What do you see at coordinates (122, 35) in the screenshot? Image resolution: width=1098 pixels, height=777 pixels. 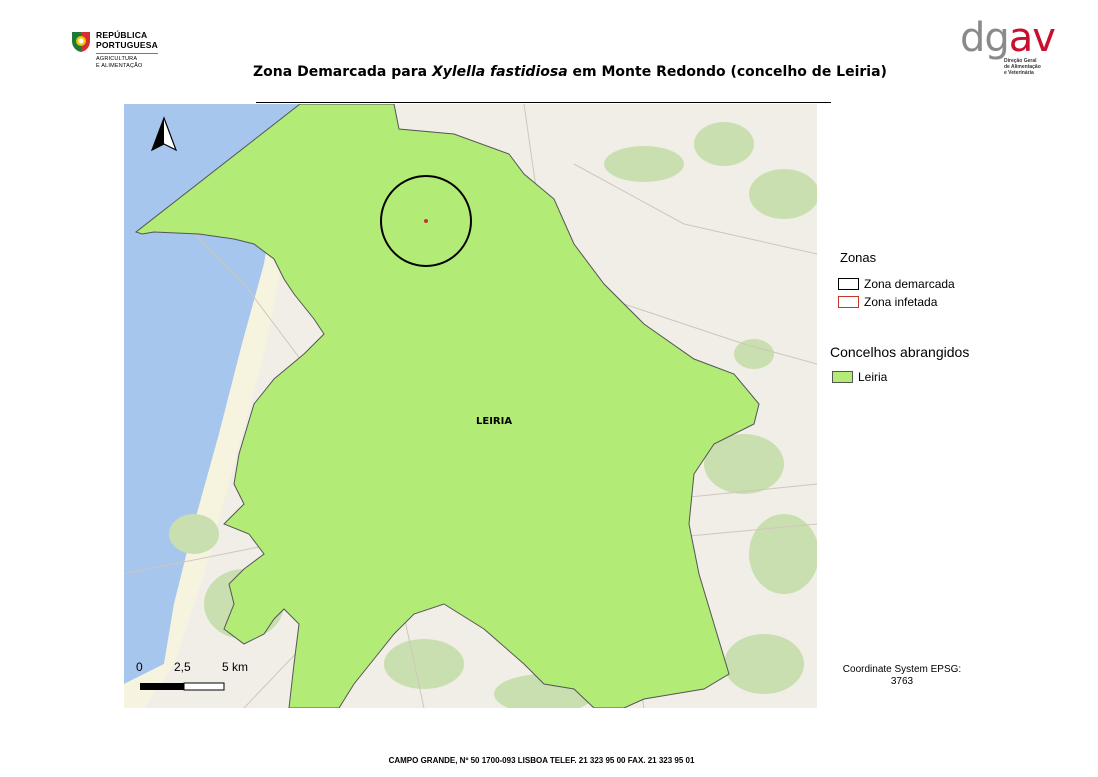 I see `republica-label: REPÚBLICA` at bounding box center [122, 35].